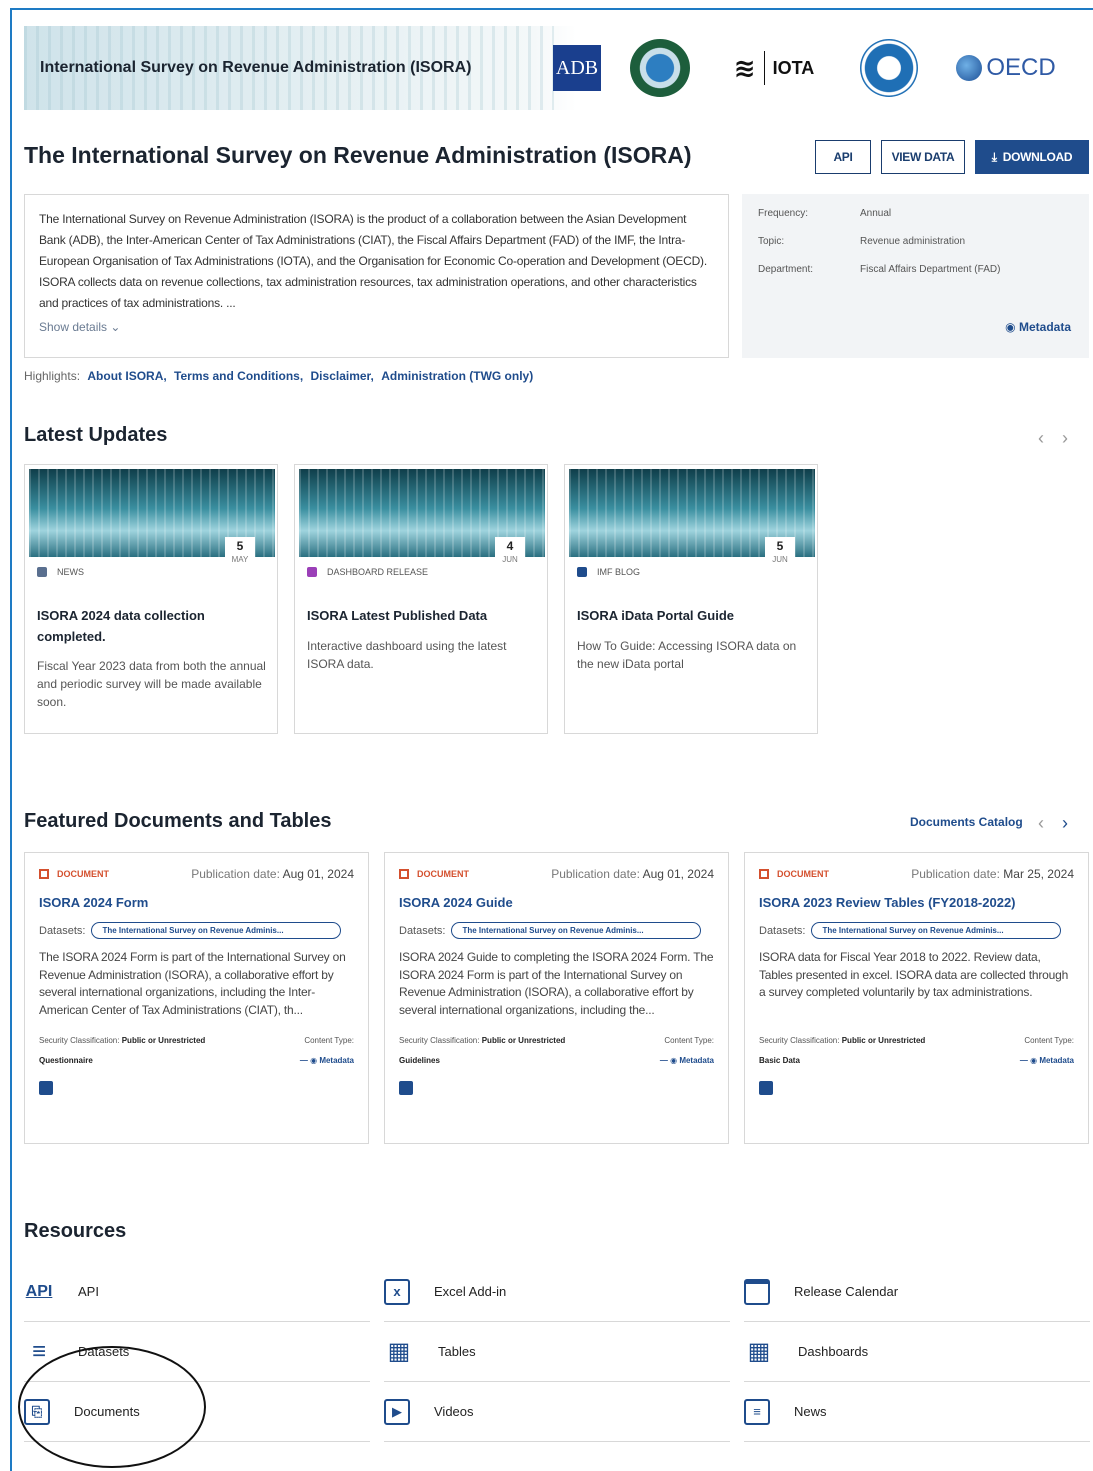  I want to click on iota-logo: ≋ IOTA, so click(774, 68).